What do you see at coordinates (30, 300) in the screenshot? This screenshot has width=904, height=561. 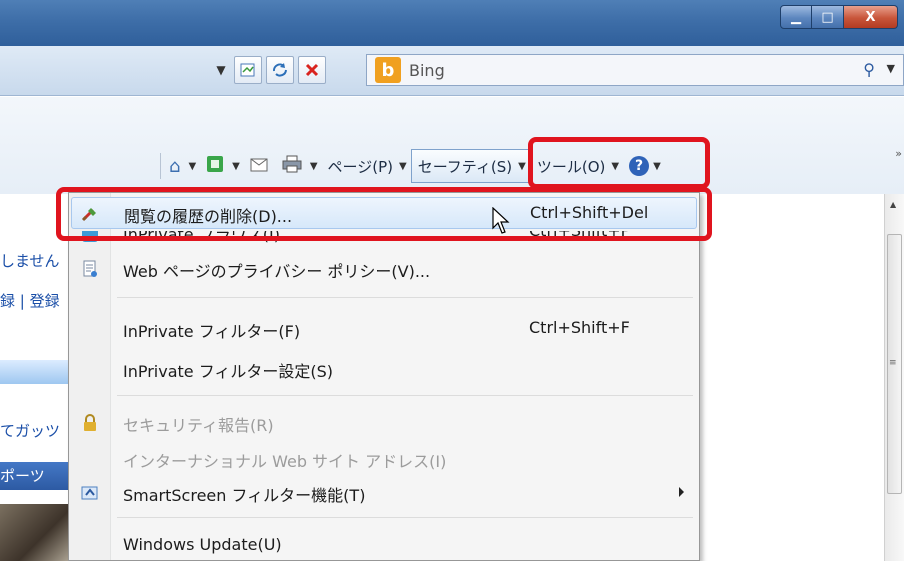 I see `page-link-fragment: 録 | 登録` at bounding box center [30, 300].